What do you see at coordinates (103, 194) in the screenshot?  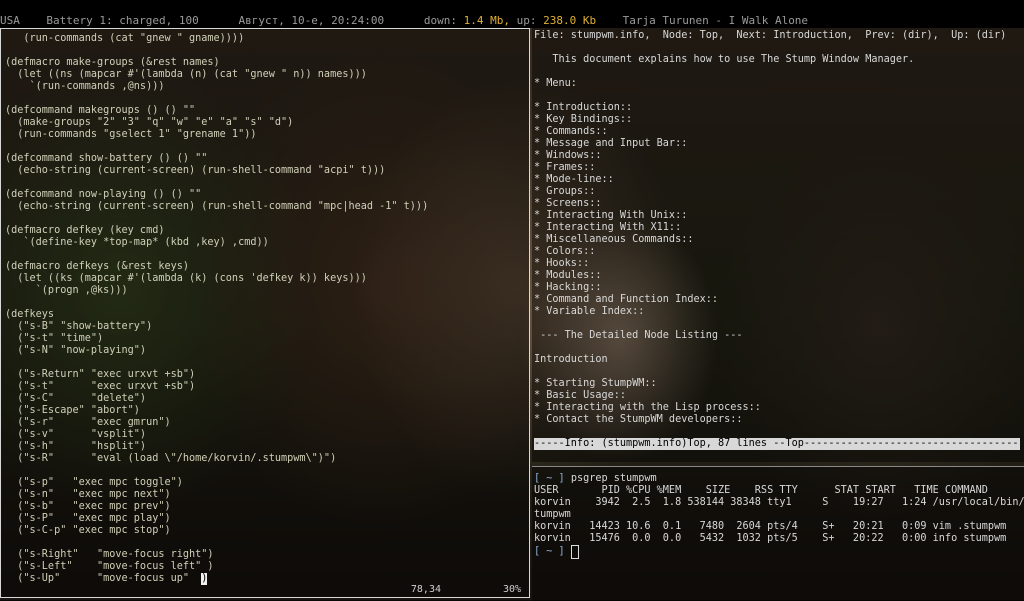 I see `code-line: (defcommand now-playing () () ""` at bounding box center [103, 194].